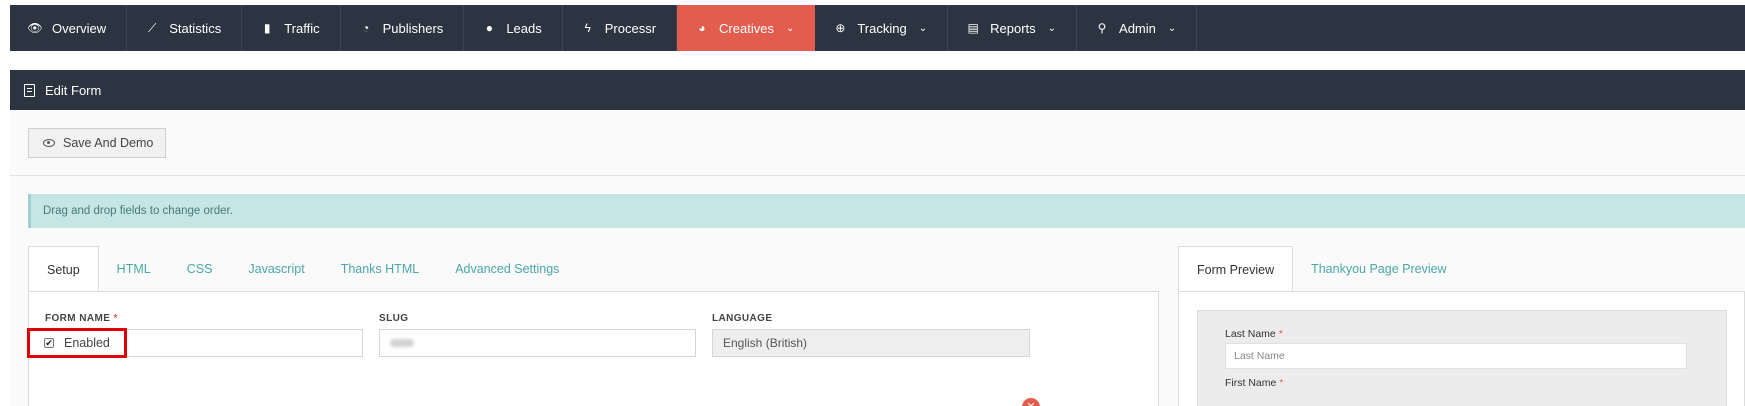 This screenshot has width=1745, height=406. What do you see at coordinates (365, 28) in the screenshot?
I see `magnet-icon: ◔` at bounding box center [365, 28].